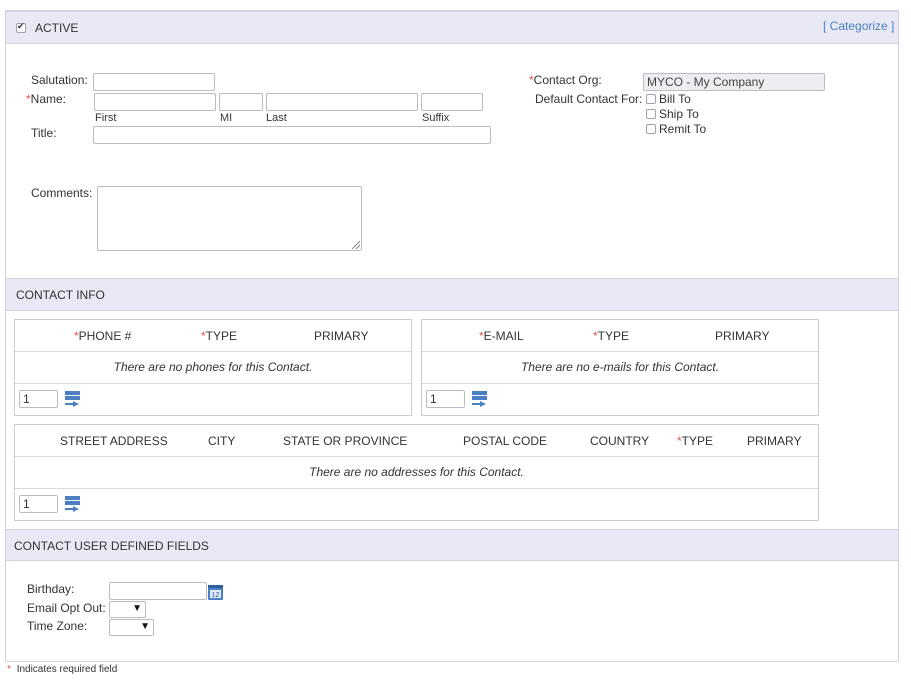 The image size is (911, 686). What do you see at coordinates (695, 441) in the screenshot?
I see `address-type-column-header: *TYPE` at bounding box center [695, 441].